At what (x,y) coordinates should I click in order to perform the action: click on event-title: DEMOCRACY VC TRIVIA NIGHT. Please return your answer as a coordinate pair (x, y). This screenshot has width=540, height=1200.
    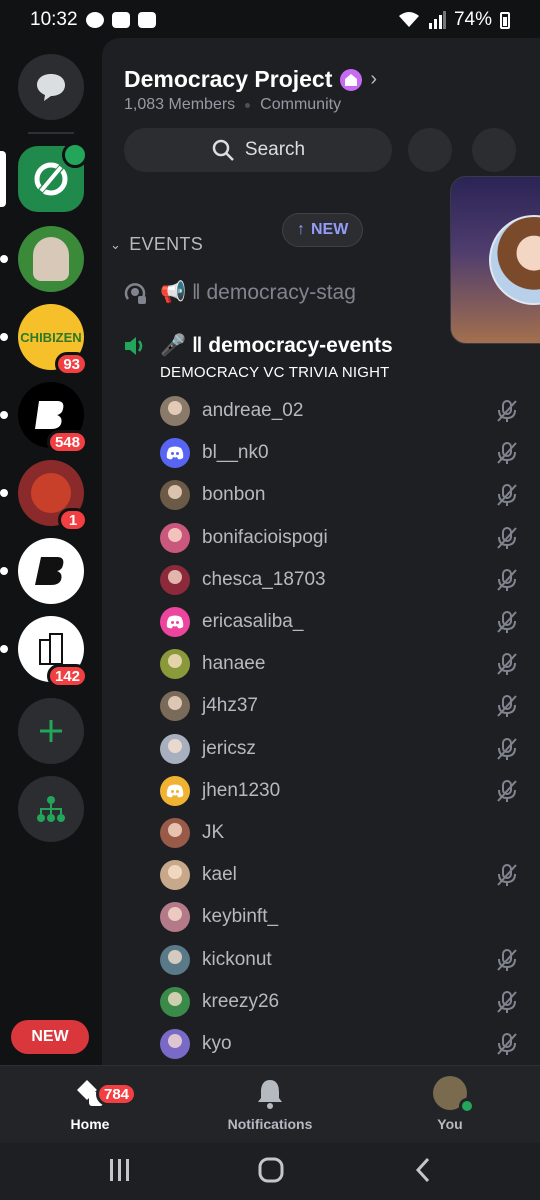
    Looking at the image, I should click on (275, 372).